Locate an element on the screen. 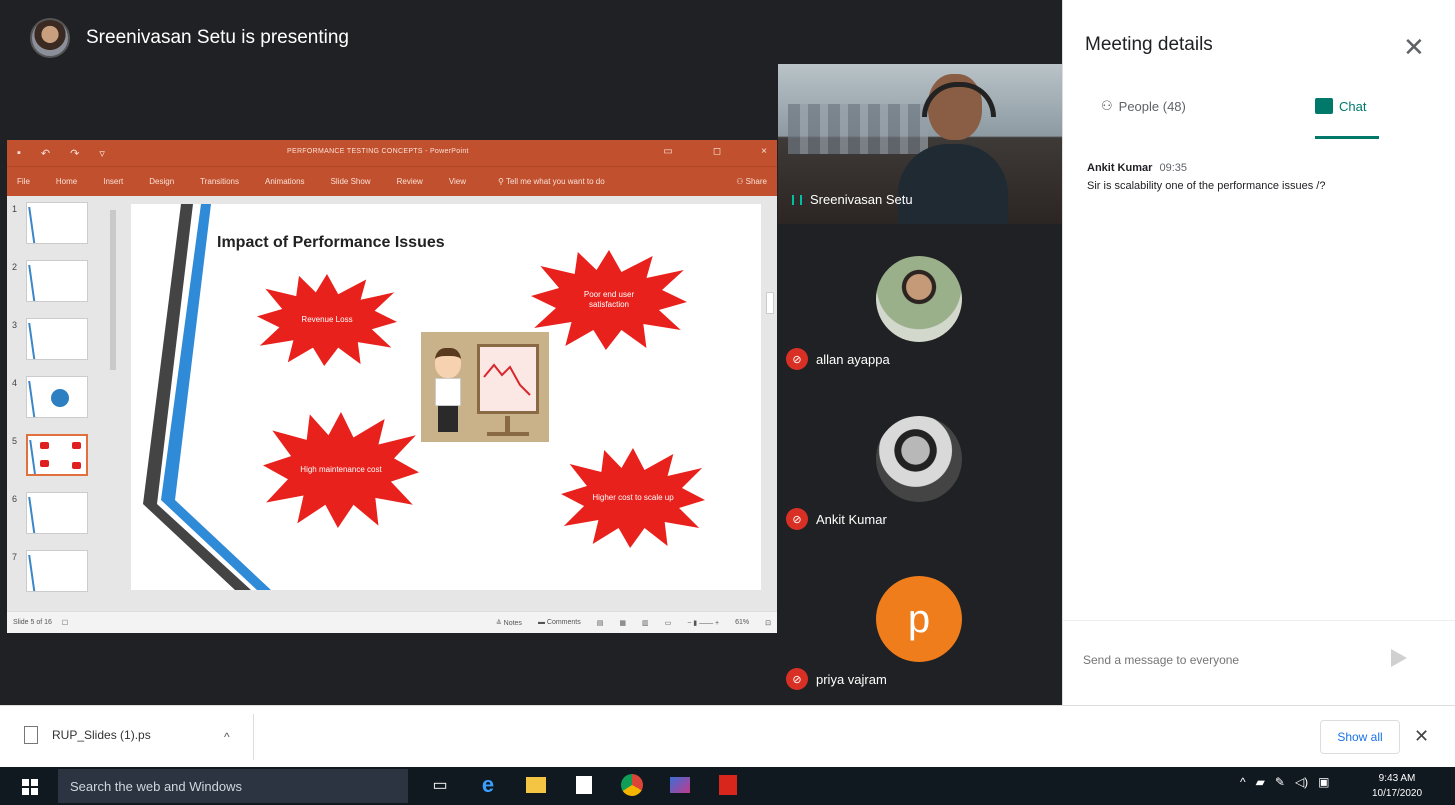  system-tray: ^ ▰ ✎ ◁) ▣ is located at coordinates (1285, 782).